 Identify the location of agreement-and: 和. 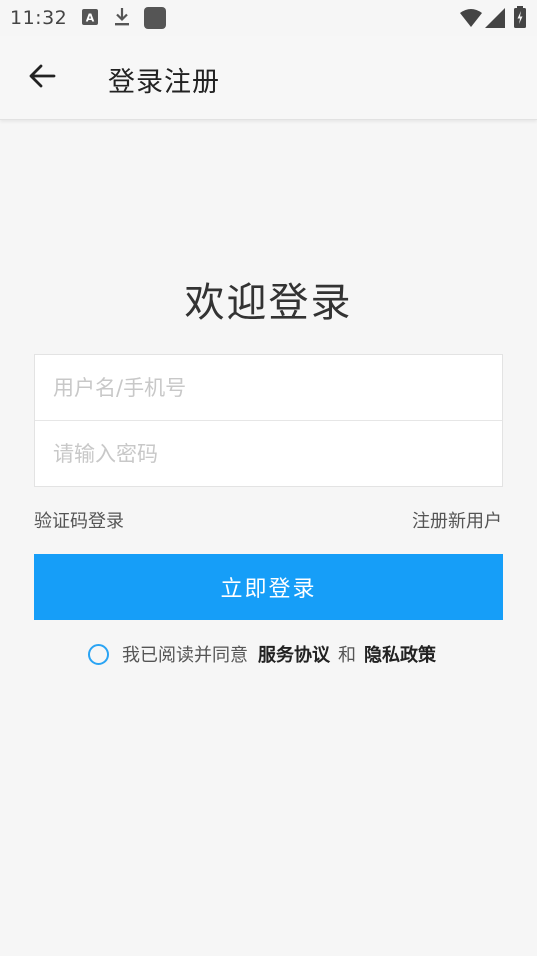
(347, 655).